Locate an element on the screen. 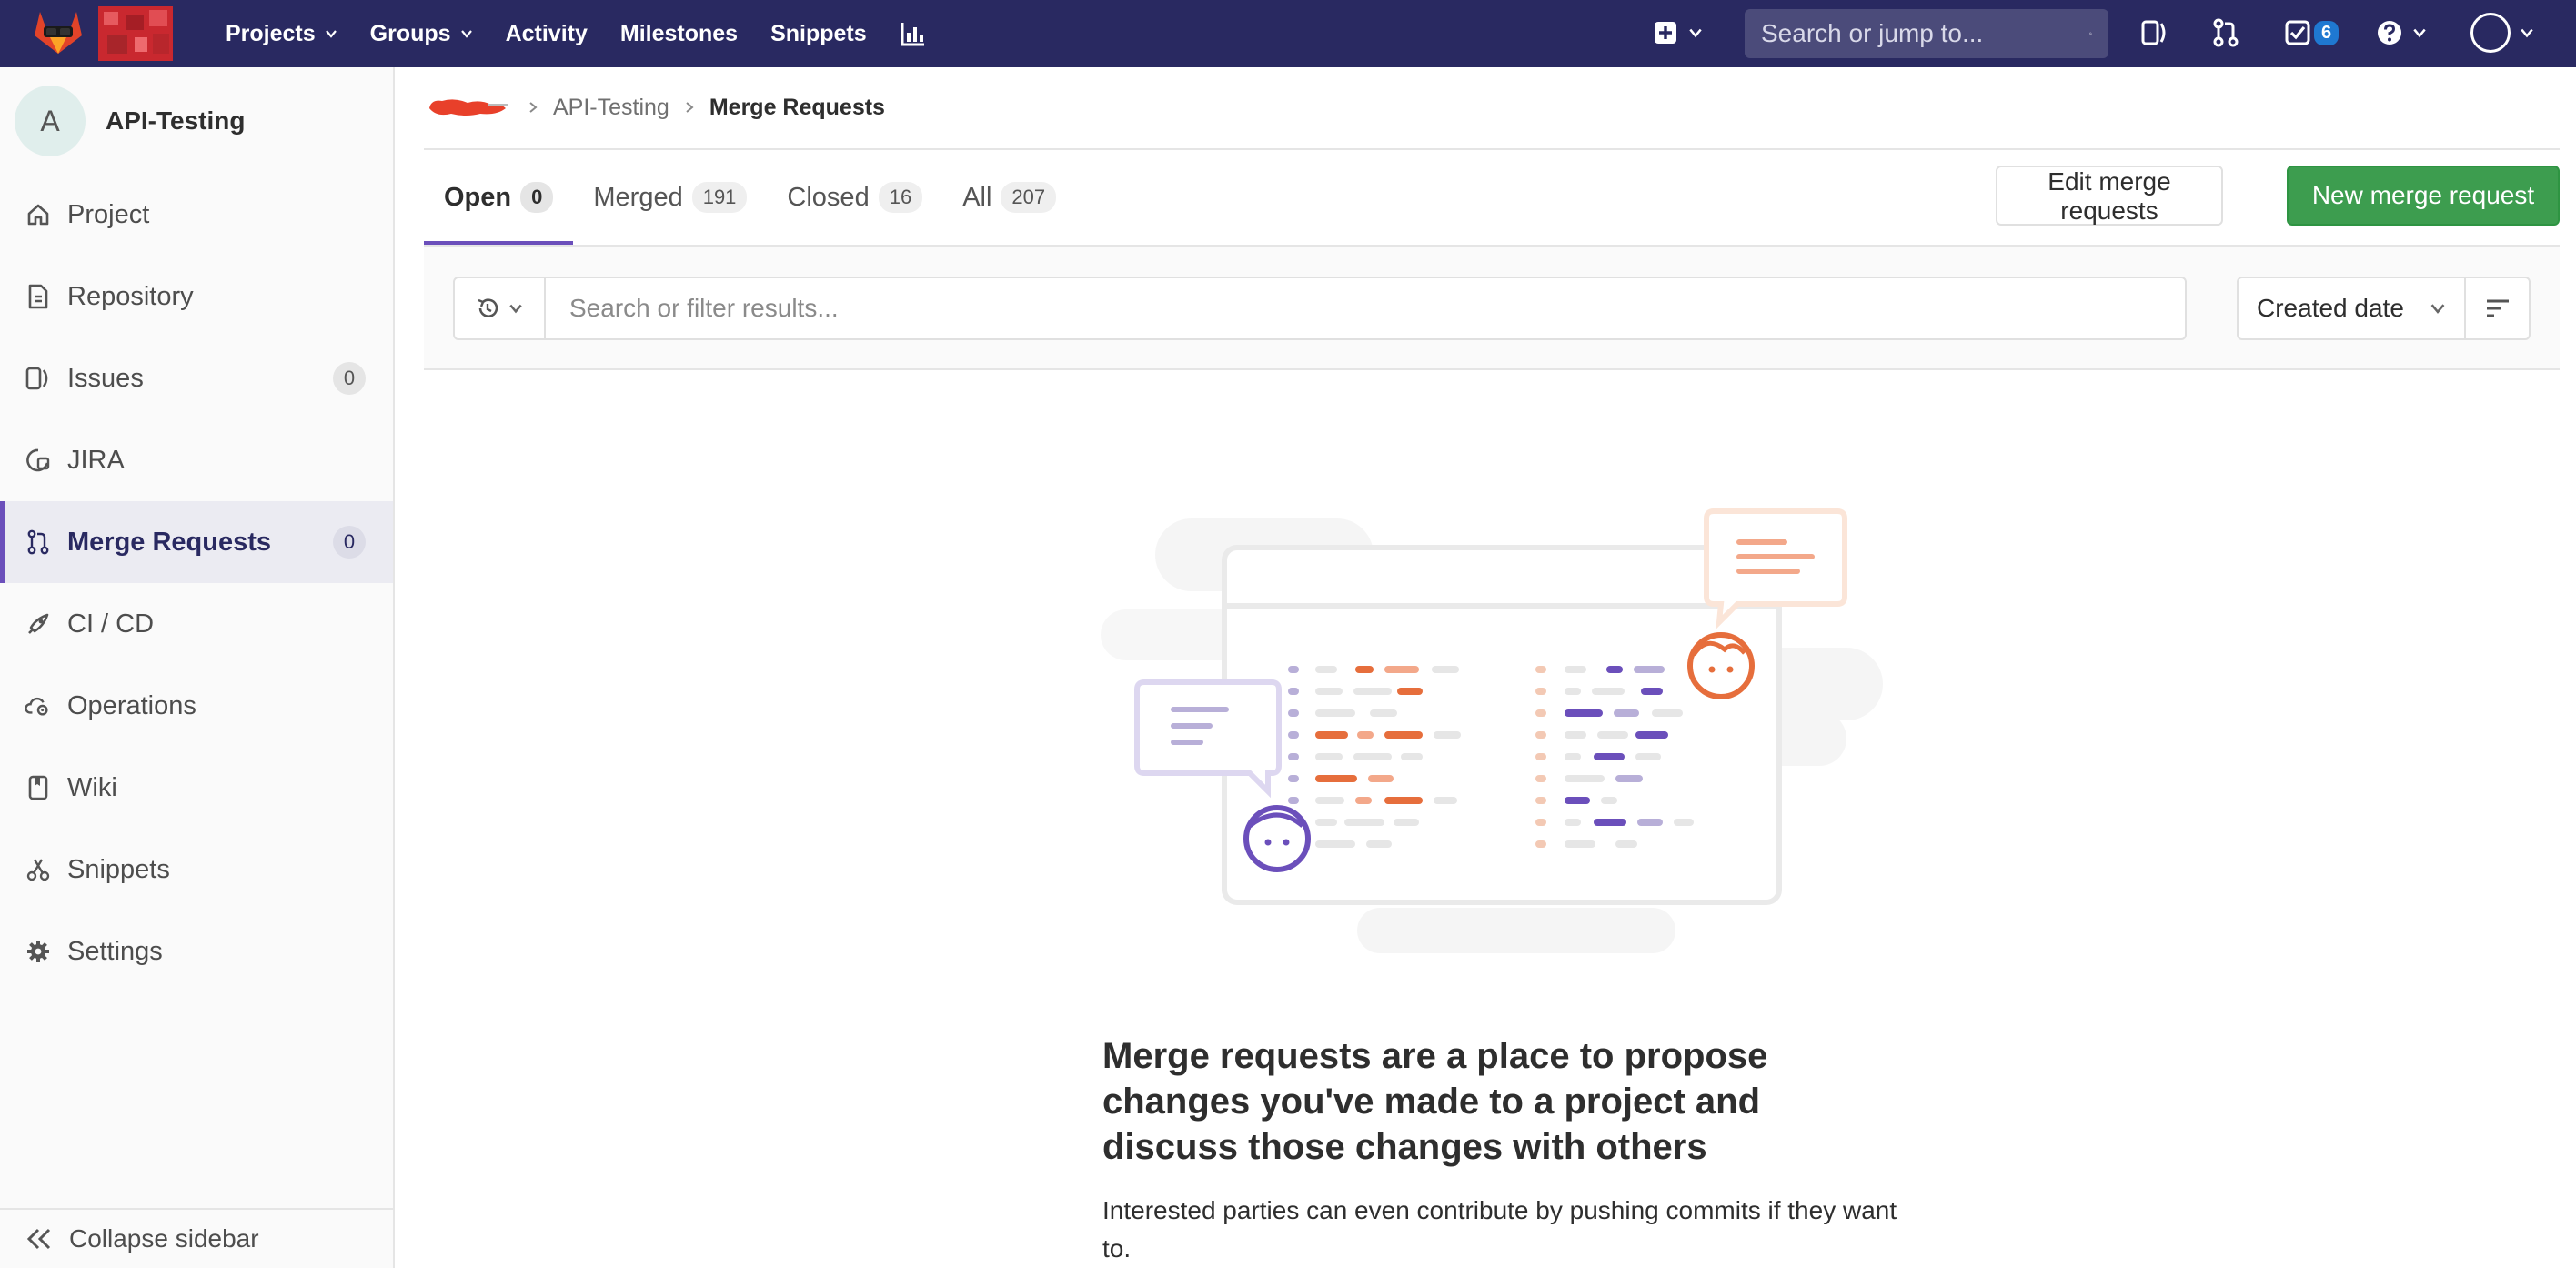 This screenshot has width=2576, height=1268. nav-merge-requests is located at coordinates (2225, 33).